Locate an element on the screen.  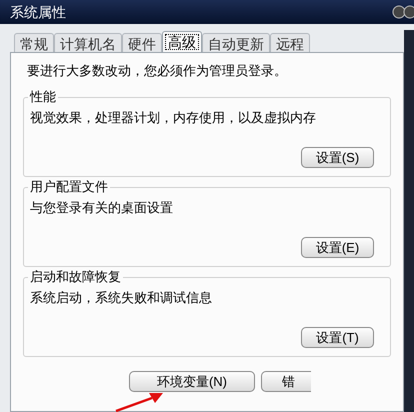
group-description: 系统启动，系统失败和调试信息 is located at coordinates (121, 297).